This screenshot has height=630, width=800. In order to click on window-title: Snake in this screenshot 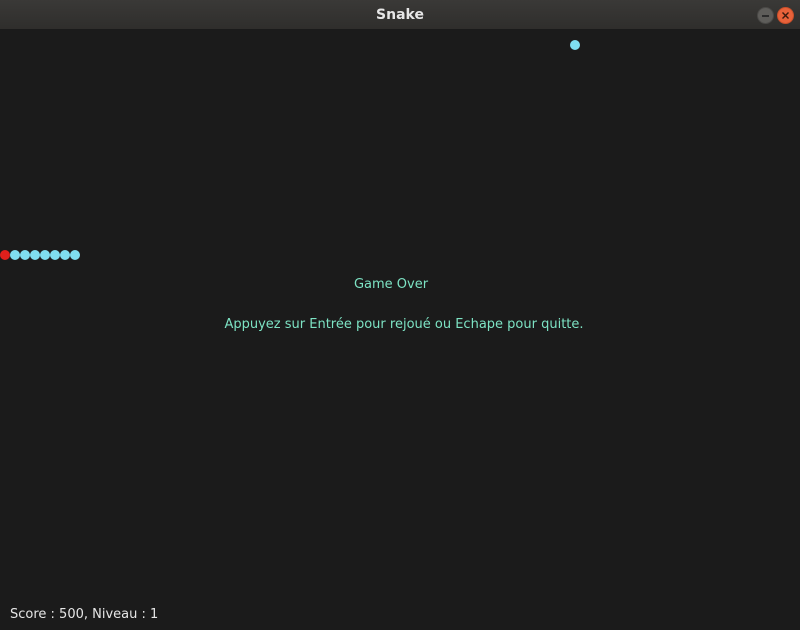, I will do `click(400, 15)`.